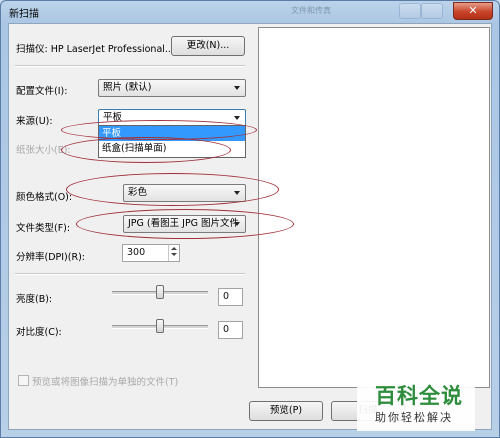 Image resolution: width=500 pixels, height=438 pixels. I want to click on separate-files-checkbox, so click(23, 380).